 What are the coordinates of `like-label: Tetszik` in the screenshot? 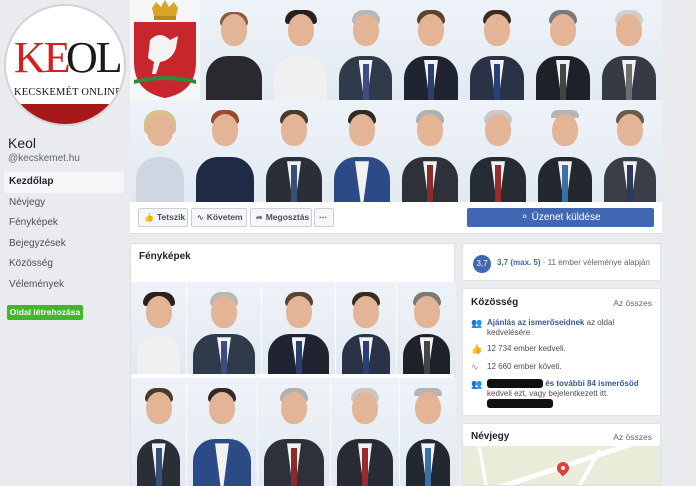 It's located at (171, 217).